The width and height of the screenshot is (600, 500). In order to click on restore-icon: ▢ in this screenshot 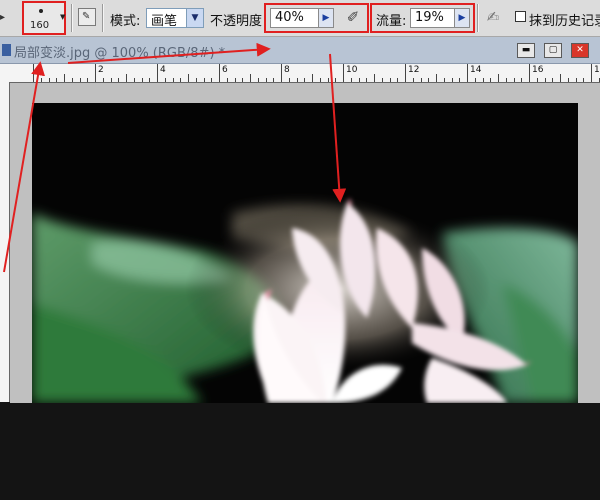, I will do `click(553, 50)`.